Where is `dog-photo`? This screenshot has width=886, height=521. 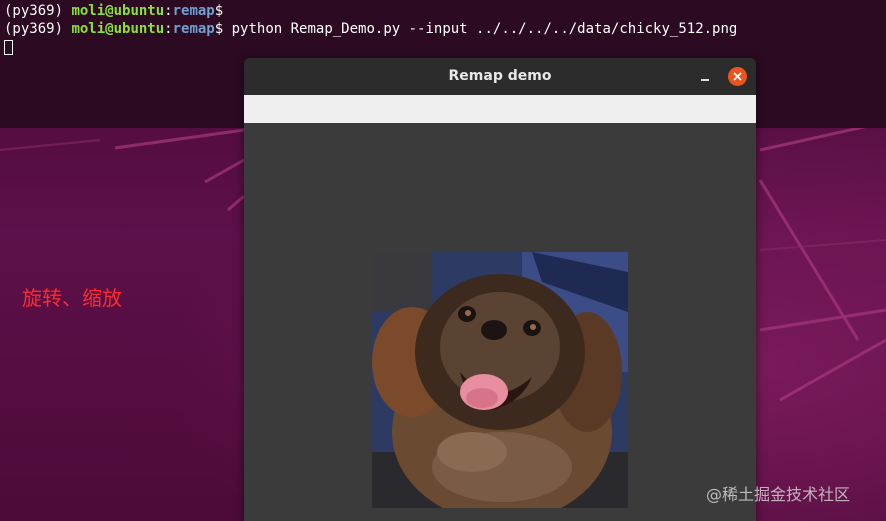 dog-photo is located at coordinates (500, 380).